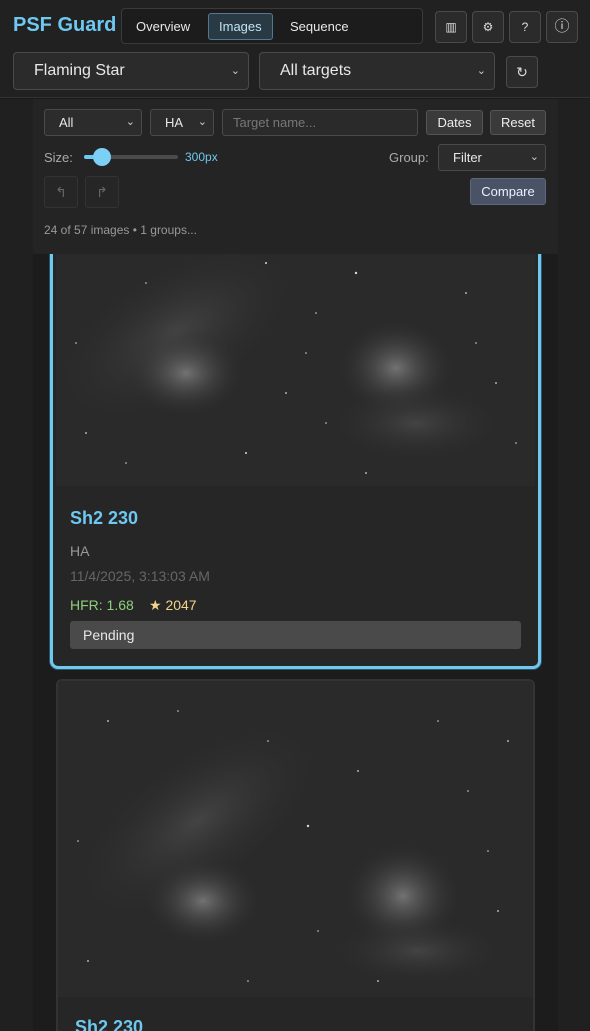  Describe the element at coordinates (102, 157) in the screenshot. I see `size-slider-thumb` at that location.